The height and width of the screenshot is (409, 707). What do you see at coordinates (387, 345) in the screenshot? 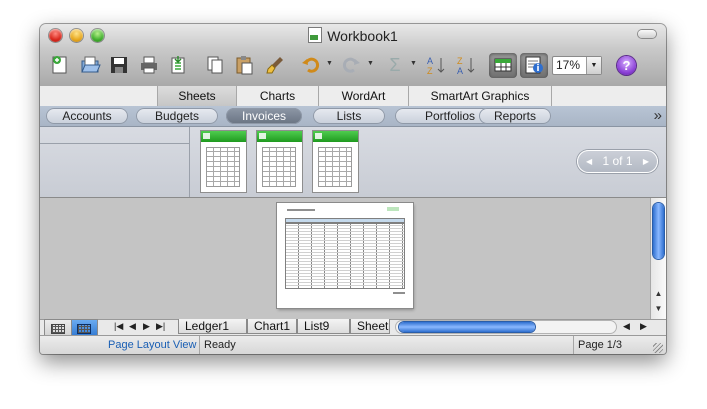
I see `status-text: Ready` at bounding box center [387, 345].